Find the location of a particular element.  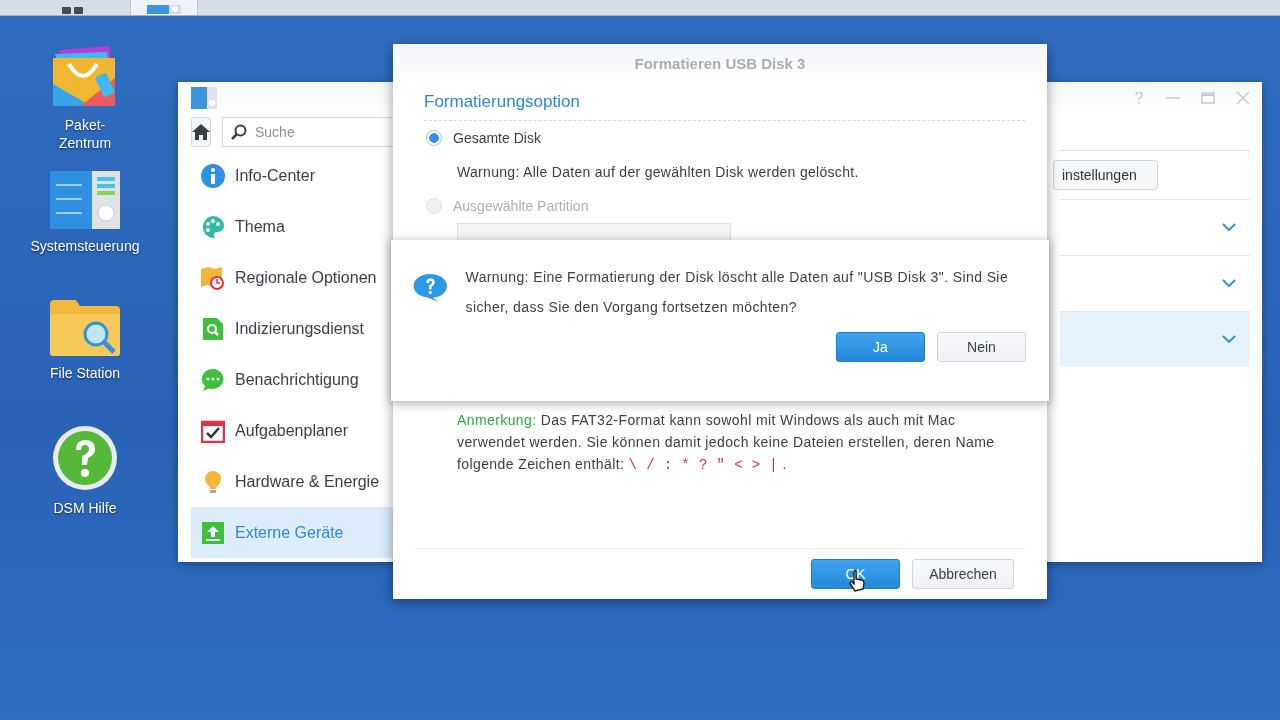

help-icon is located at coordinates (85, 458).